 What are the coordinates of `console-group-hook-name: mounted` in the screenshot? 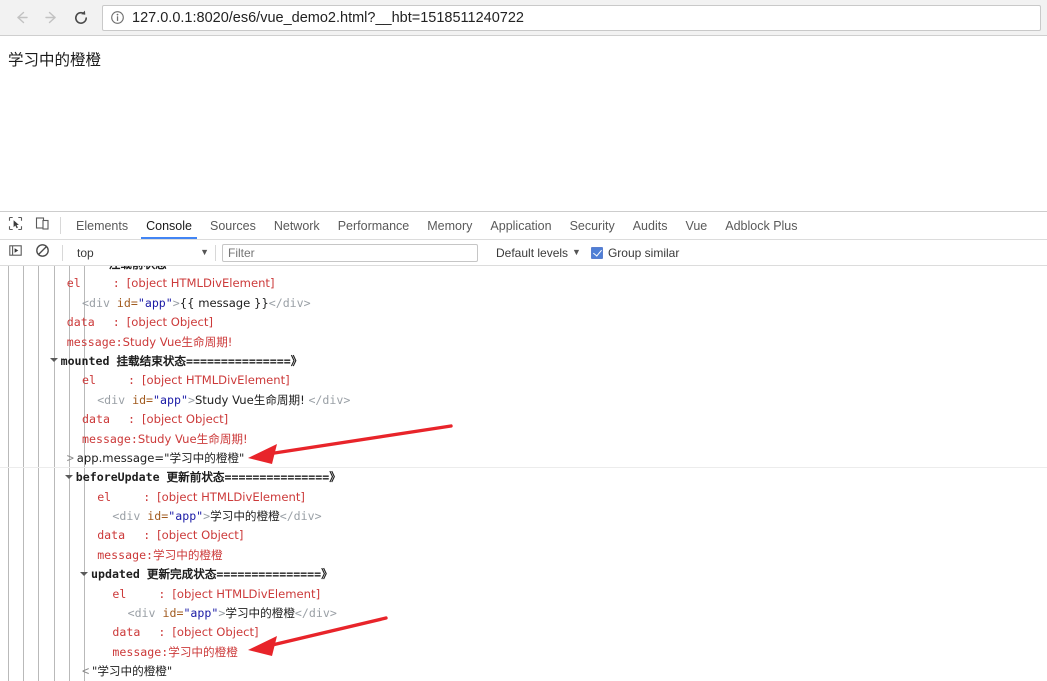 It's located at (85, 360).